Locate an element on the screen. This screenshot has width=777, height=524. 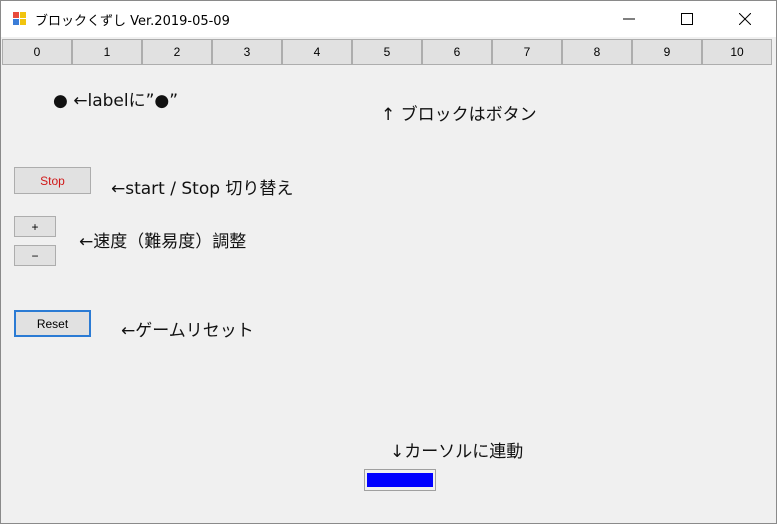
block-button-10: 10 is located at coordinates (737, 52).